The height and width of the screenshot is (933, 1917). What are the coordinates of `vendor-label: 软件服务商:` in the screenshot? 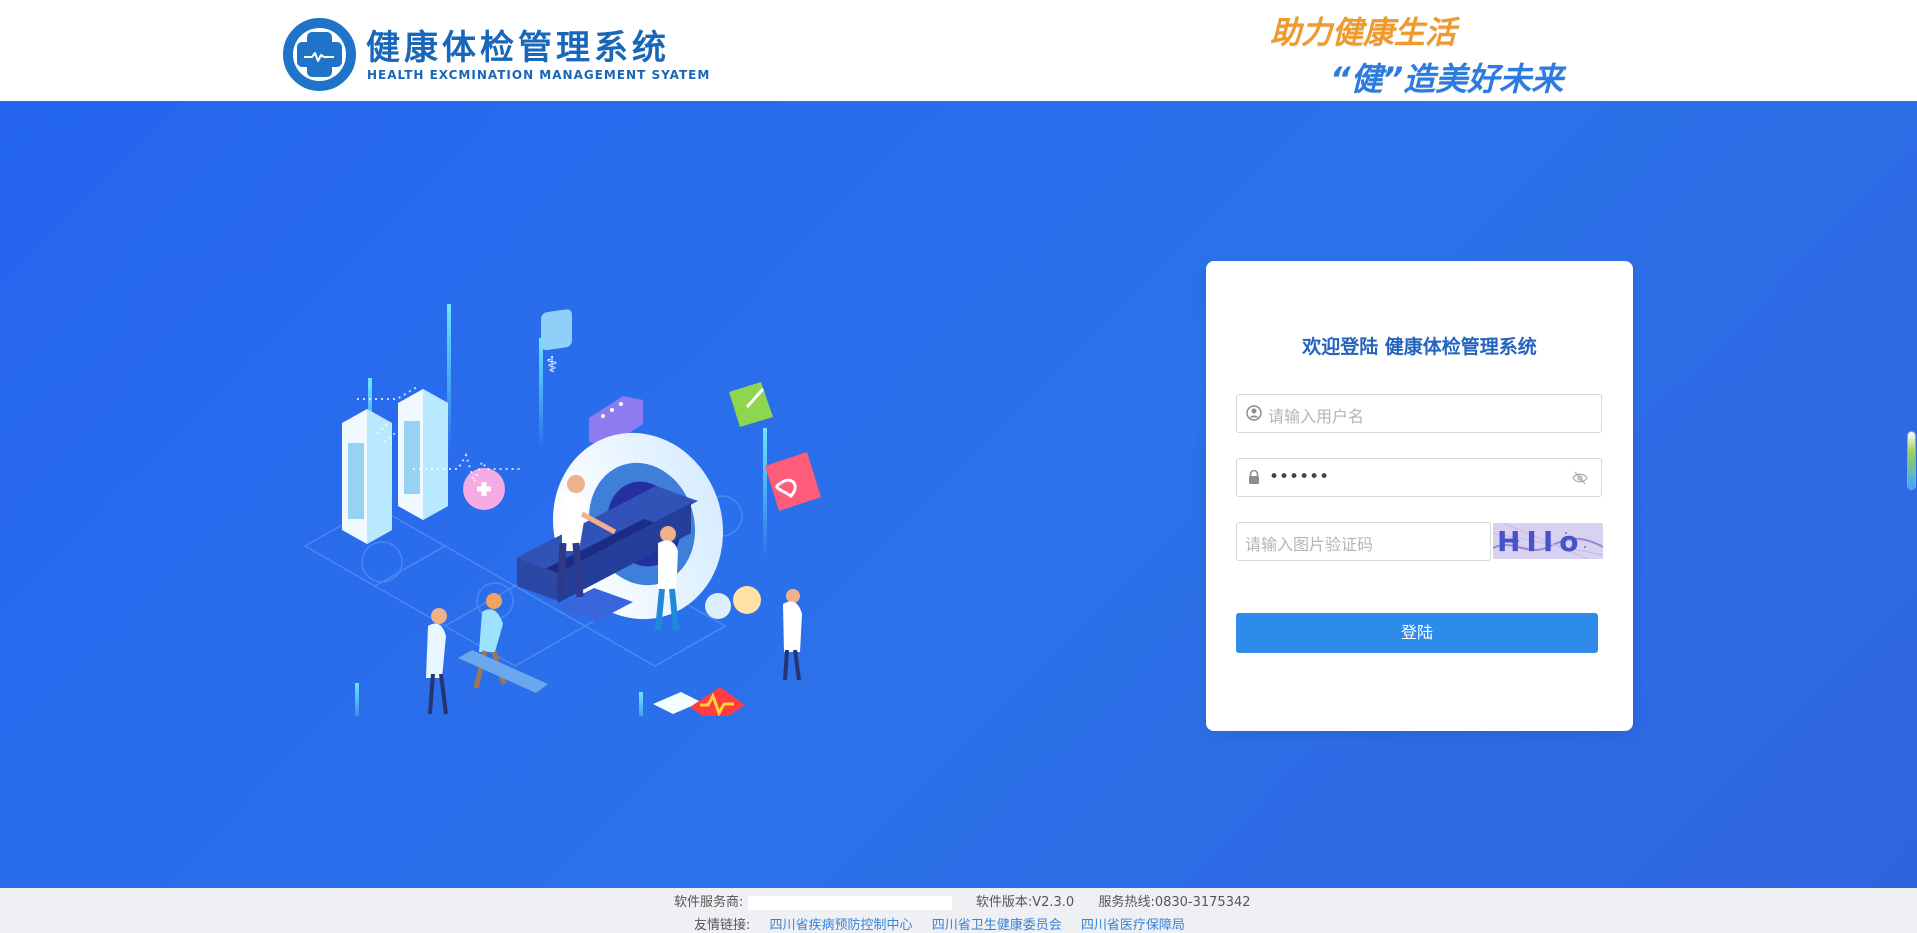 It's located at (709, 902).